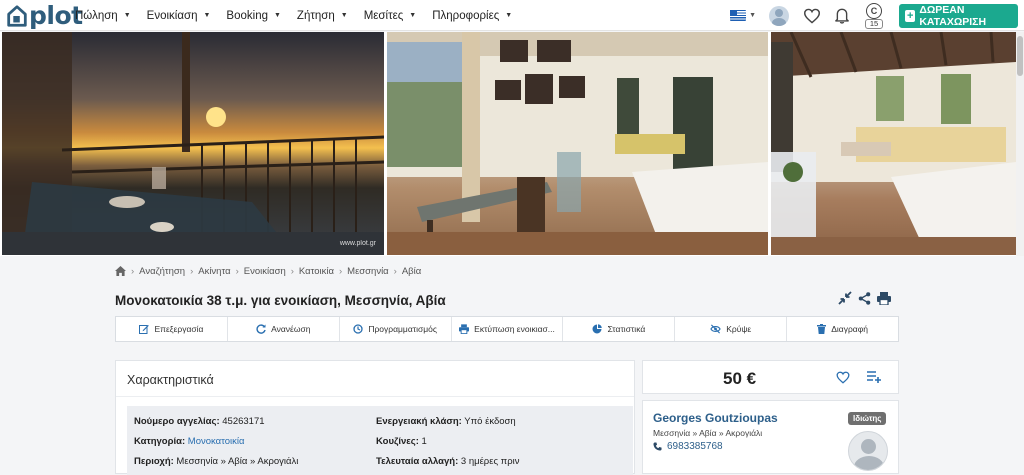 The width and height of the screenshot is (1024, 475). I want to click on feature-value: 1, so click(424, 441).